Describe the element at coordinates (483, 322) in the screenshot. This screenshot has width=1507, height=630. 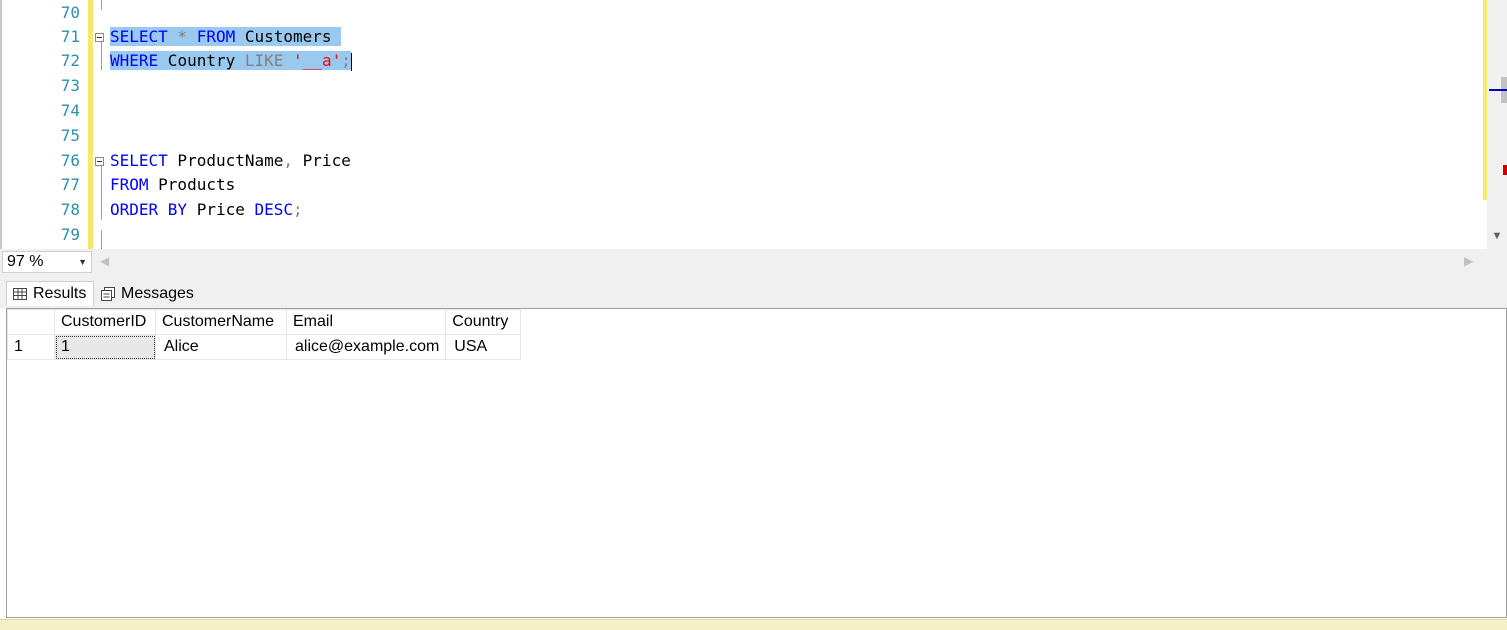
I see `column-header: Country` at that location.